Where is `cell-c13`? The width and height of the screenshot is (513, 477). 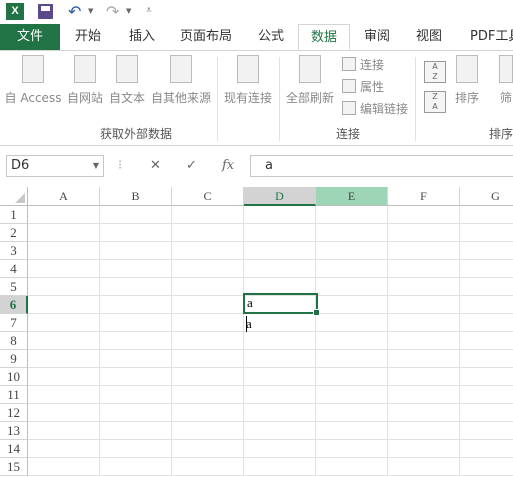 cell-c13 is located at coordinates (208, 431).